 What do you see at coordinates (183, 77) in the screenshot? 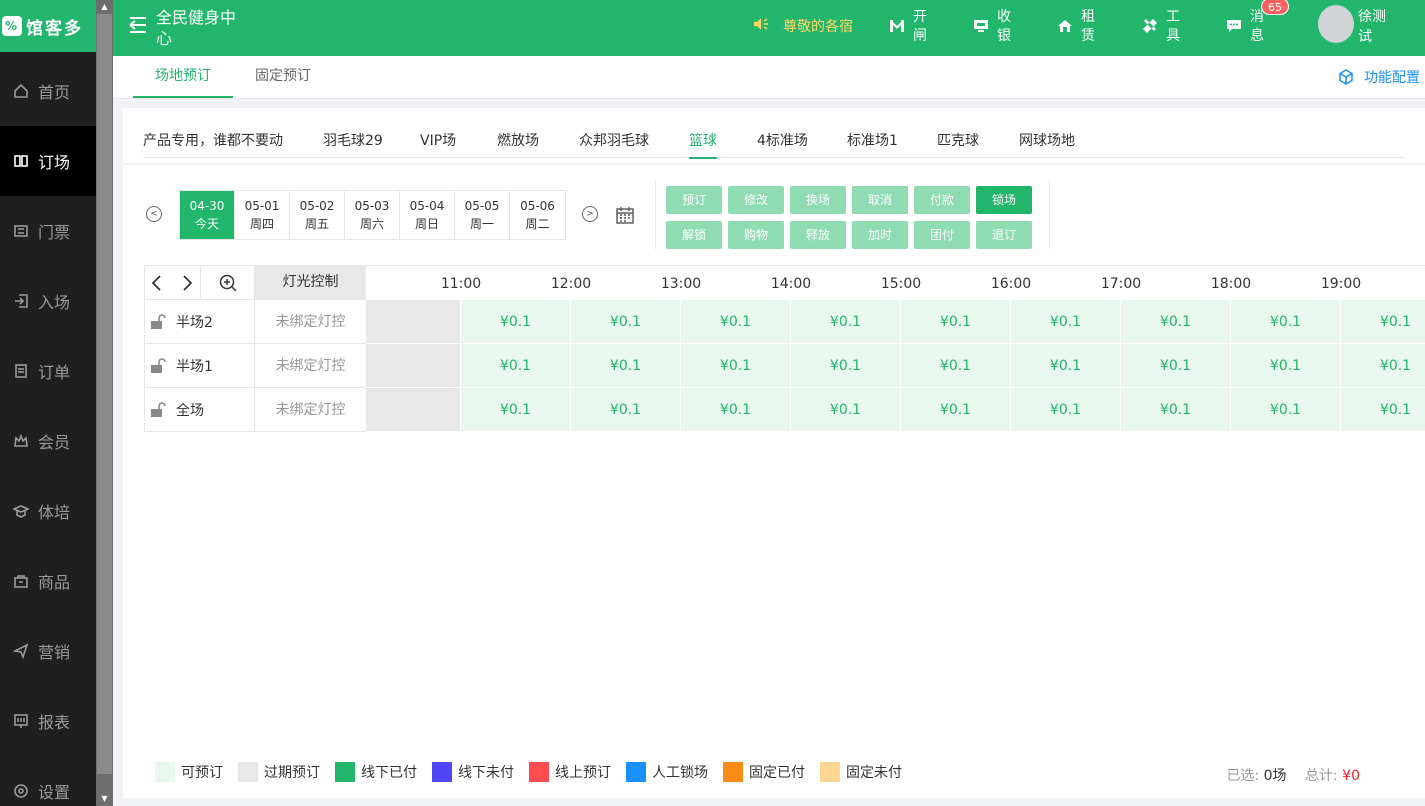
I see `tab-venue-booking: 场地预订` at bounding box center [183, 77].